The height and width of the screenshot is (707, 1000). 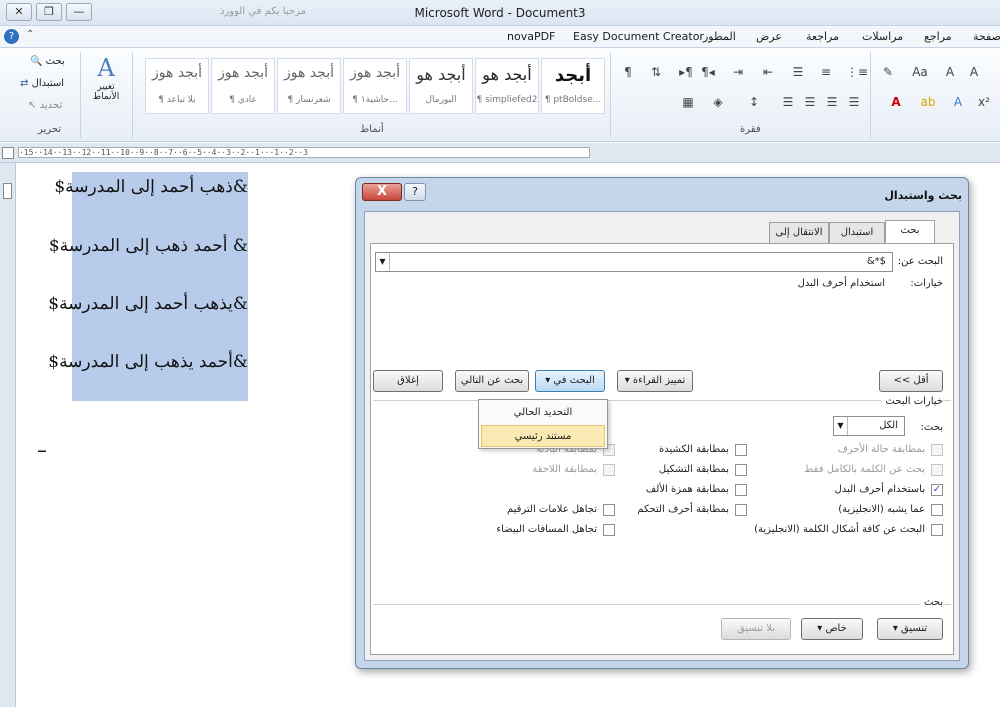 What do you see at coordinates (896, 102) in the screenshot?
I see `font-color-icon: A` at bounding box center [896, 102].